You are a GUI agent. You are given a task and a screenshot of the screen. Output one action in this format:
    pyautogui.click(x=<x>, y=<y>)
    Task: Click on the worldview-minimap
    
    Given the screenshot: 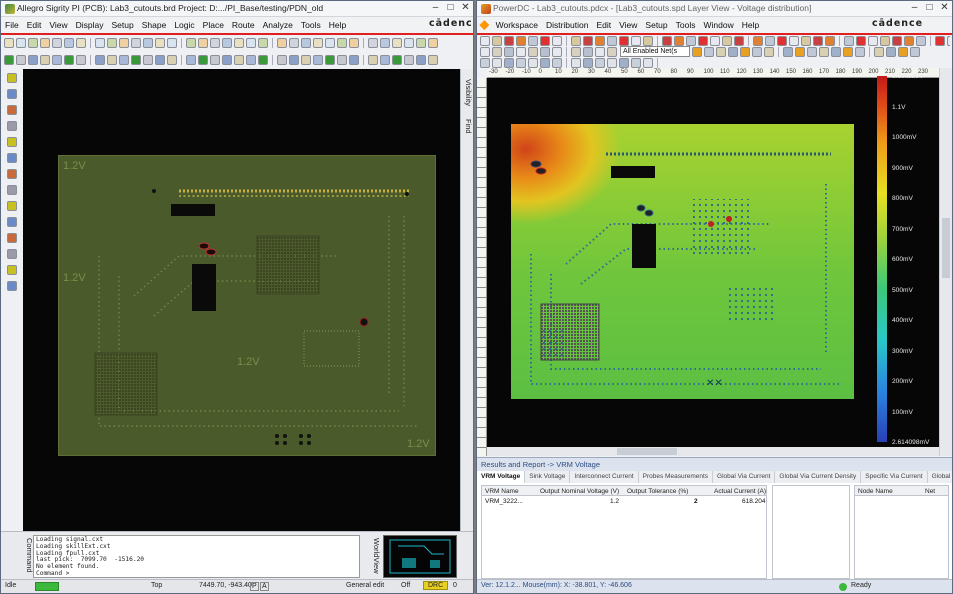 What is the action you would take?
    pyautogui.click(x=420, y=556)
    